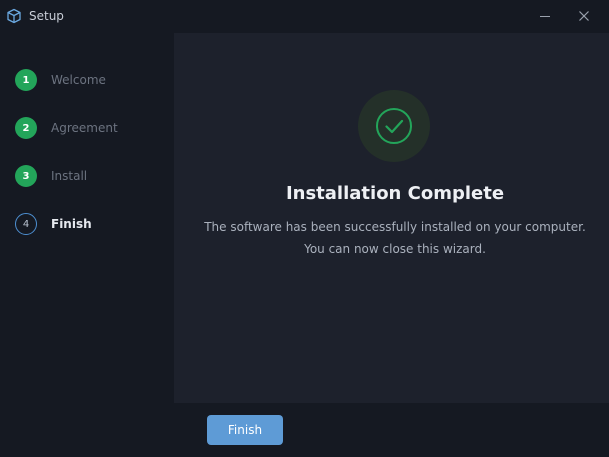 The height and width of the screenshot is (457, 609). Describe the element at coordinates (26, 224) in the screenshot. I see `step-number-badge: 4` at that location.